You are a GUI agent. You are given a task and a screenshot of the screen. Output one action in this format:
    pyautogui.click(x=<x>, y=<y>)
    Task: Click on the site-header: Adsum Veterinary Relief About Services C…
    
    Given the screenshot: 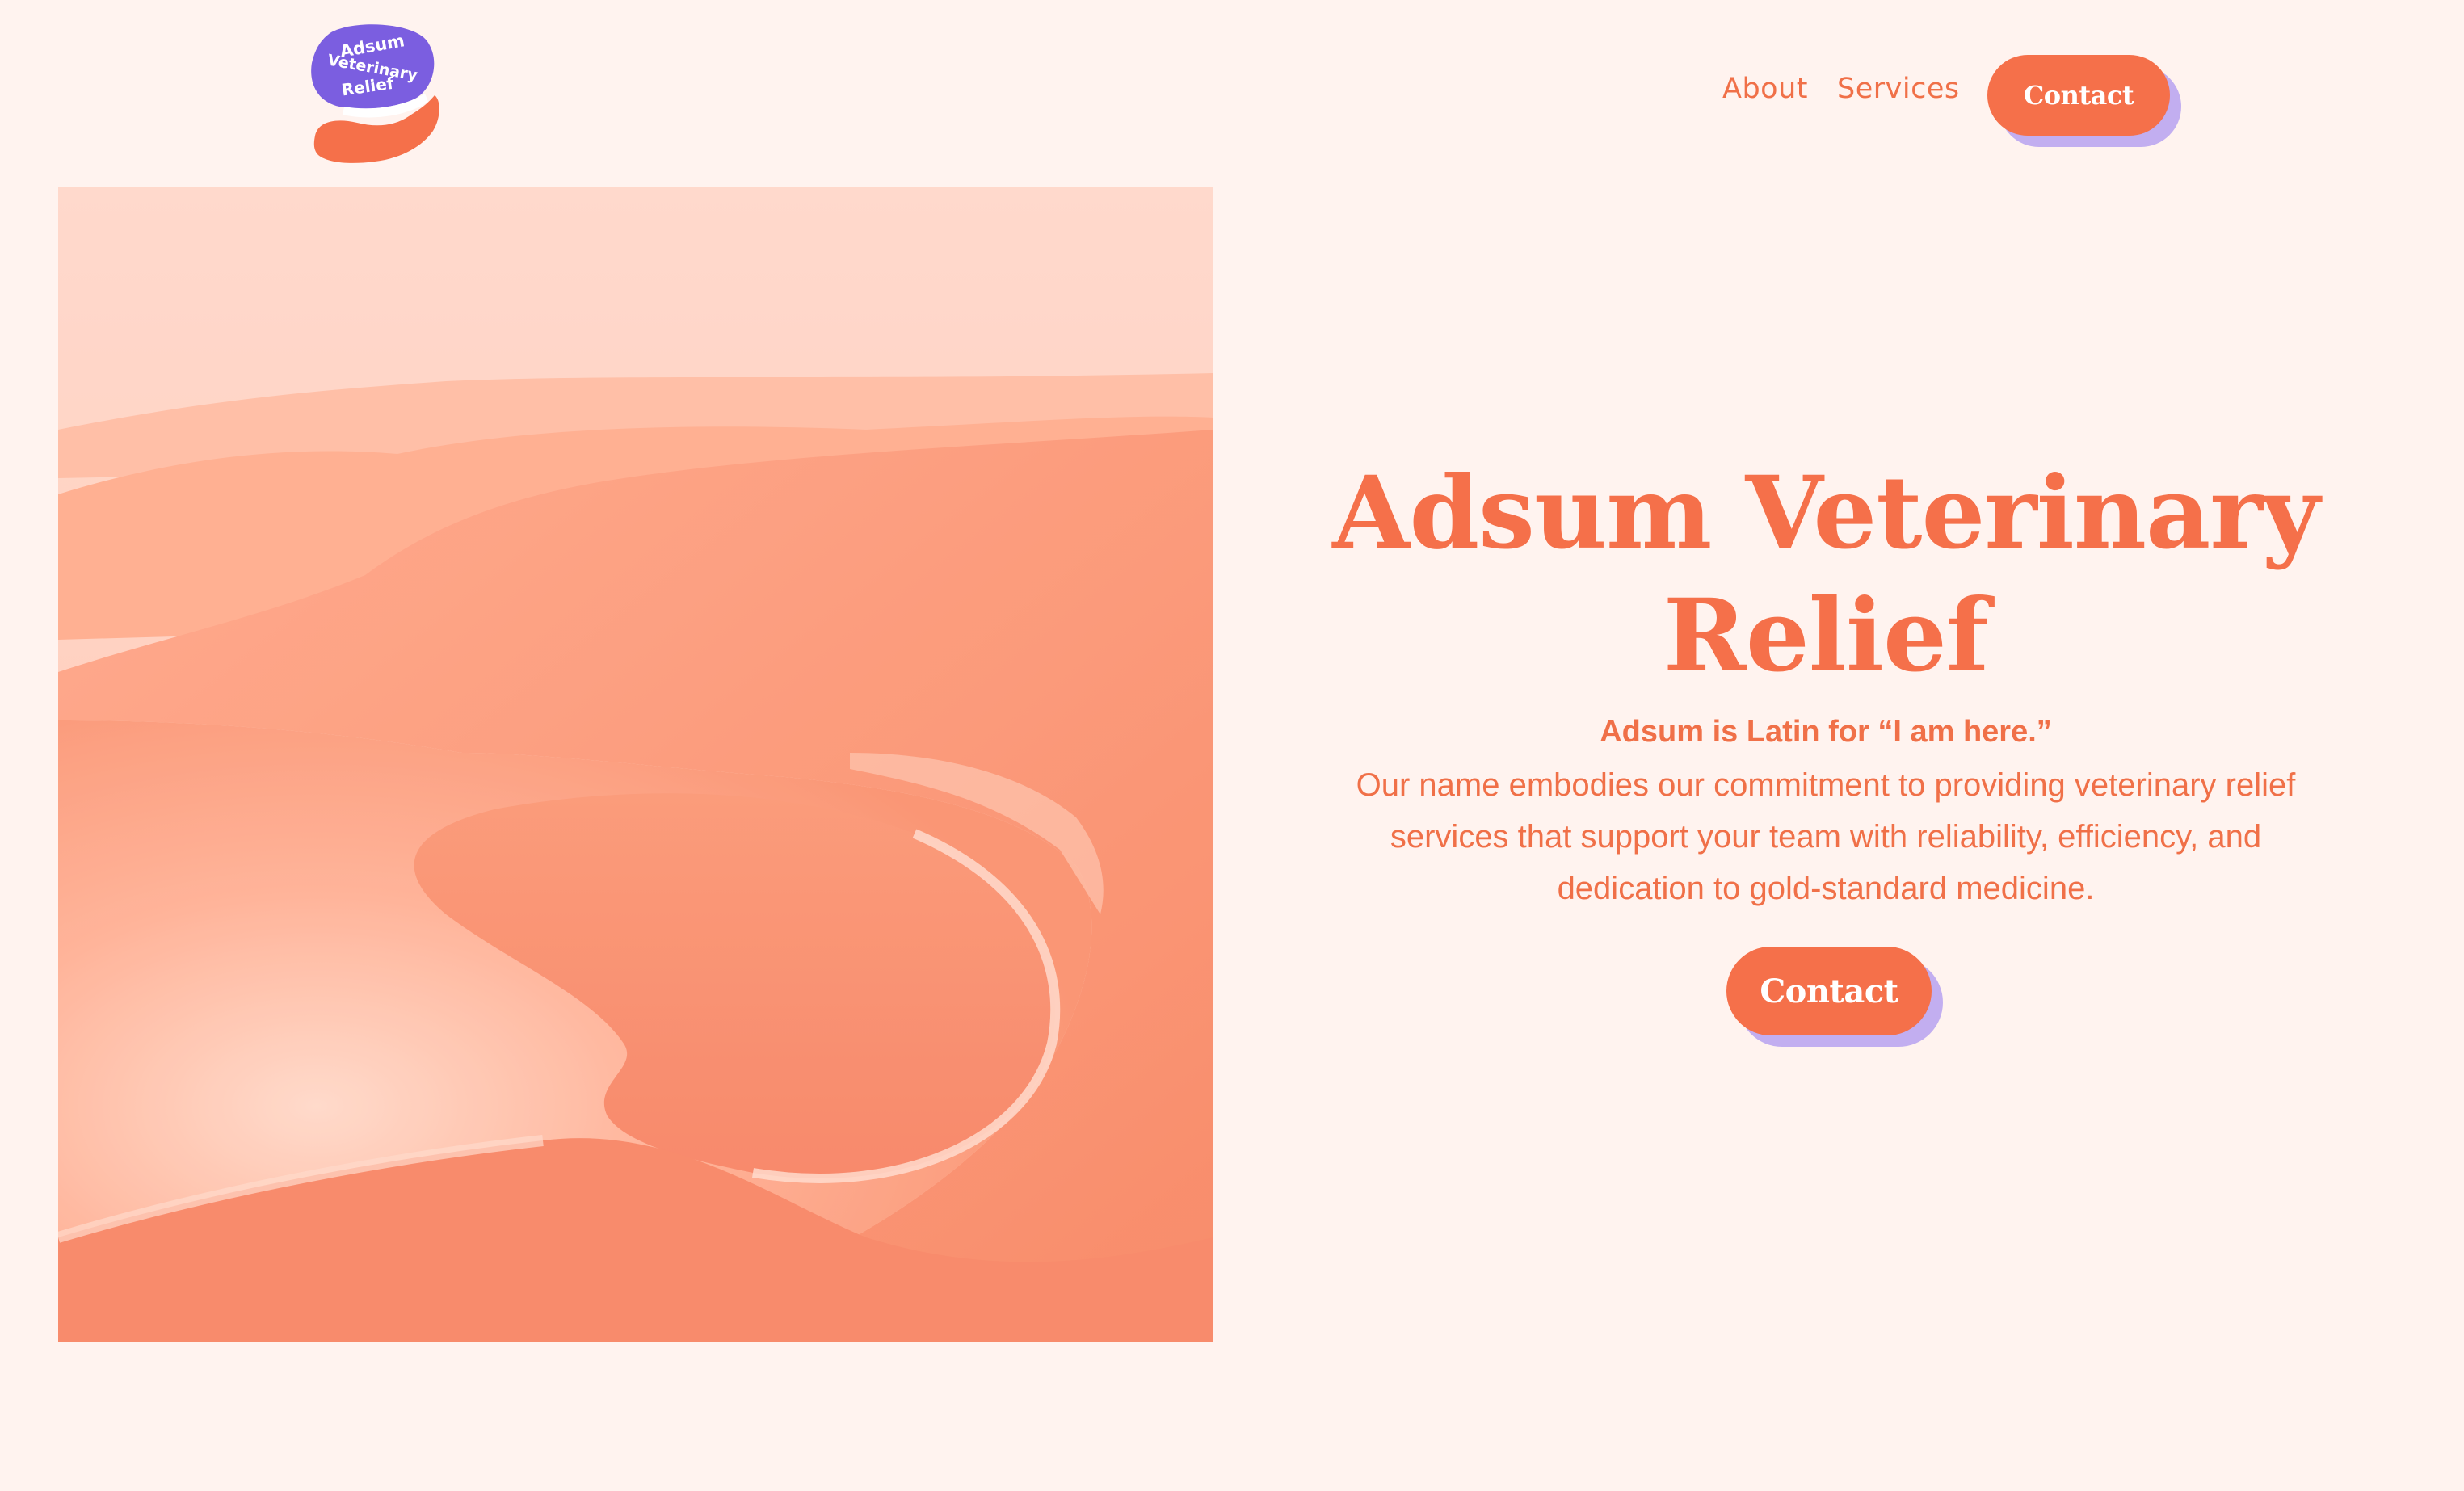 What is the action you would take?
    pyautogui.click(x=1232, y=93)
    